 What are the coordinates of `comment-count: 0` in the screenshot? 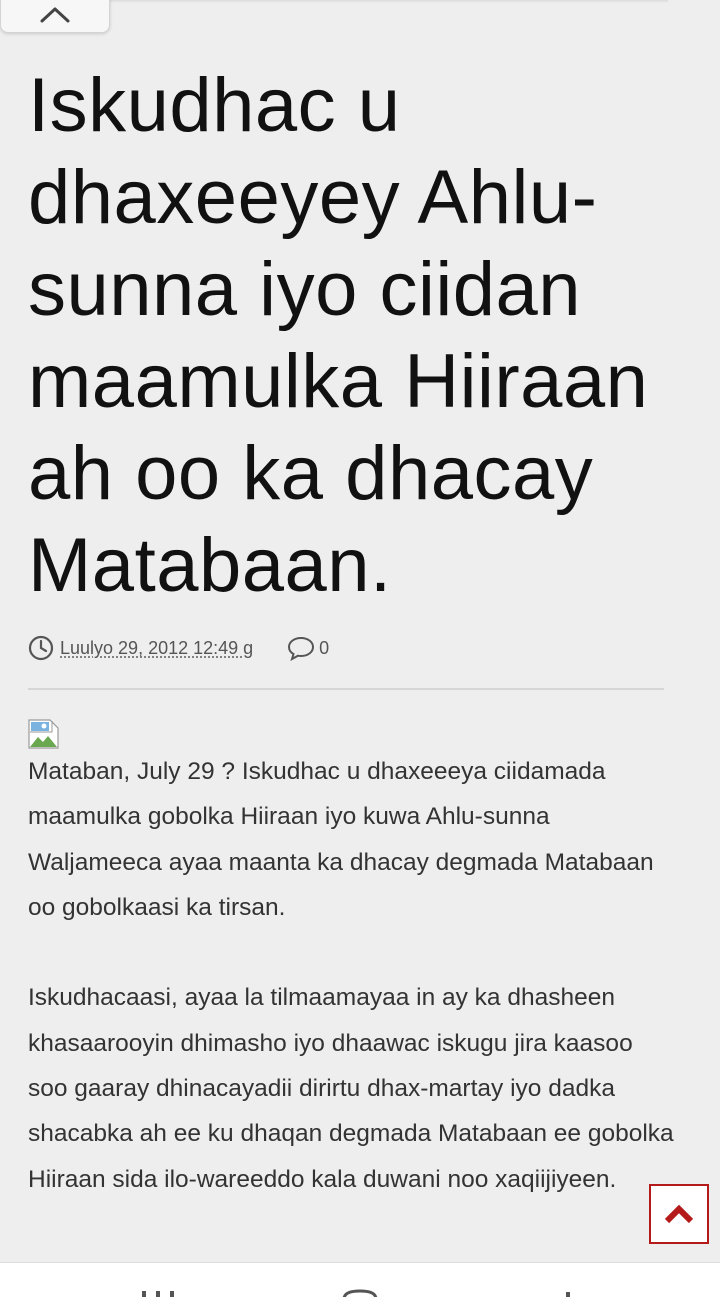 It's located at (324, 648).